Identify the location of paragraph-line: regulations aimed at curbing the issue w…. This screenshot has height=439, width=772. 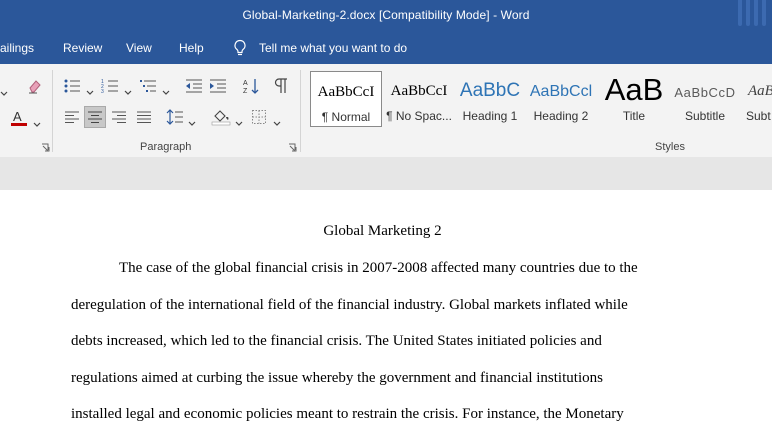
(337, 378).